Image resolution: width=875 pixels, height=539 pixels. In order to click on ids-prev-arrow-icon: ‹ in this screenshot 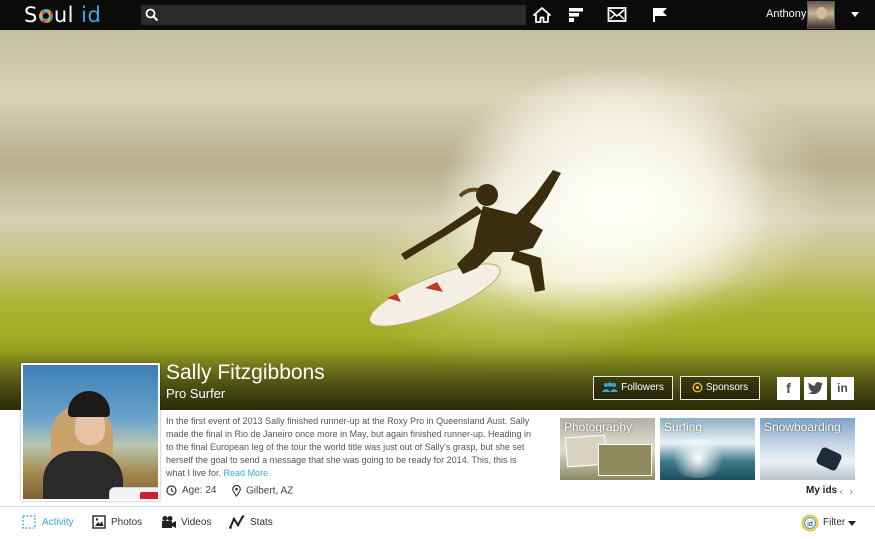, I will do `click(841, 491)`.